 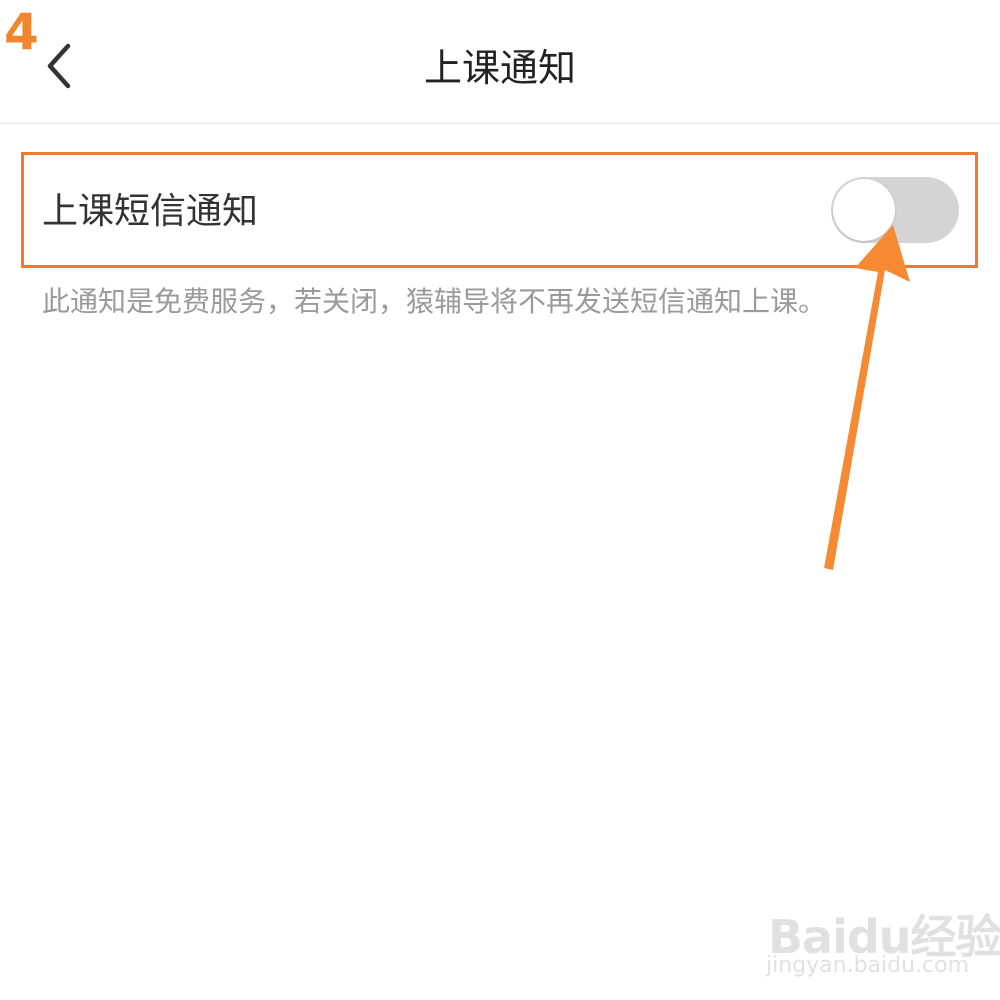 What do you see at coordinates (868, 965) in the screenshot?
I see `watermark-url: jingyan.baidu.com` at bounding box center [868, 965].